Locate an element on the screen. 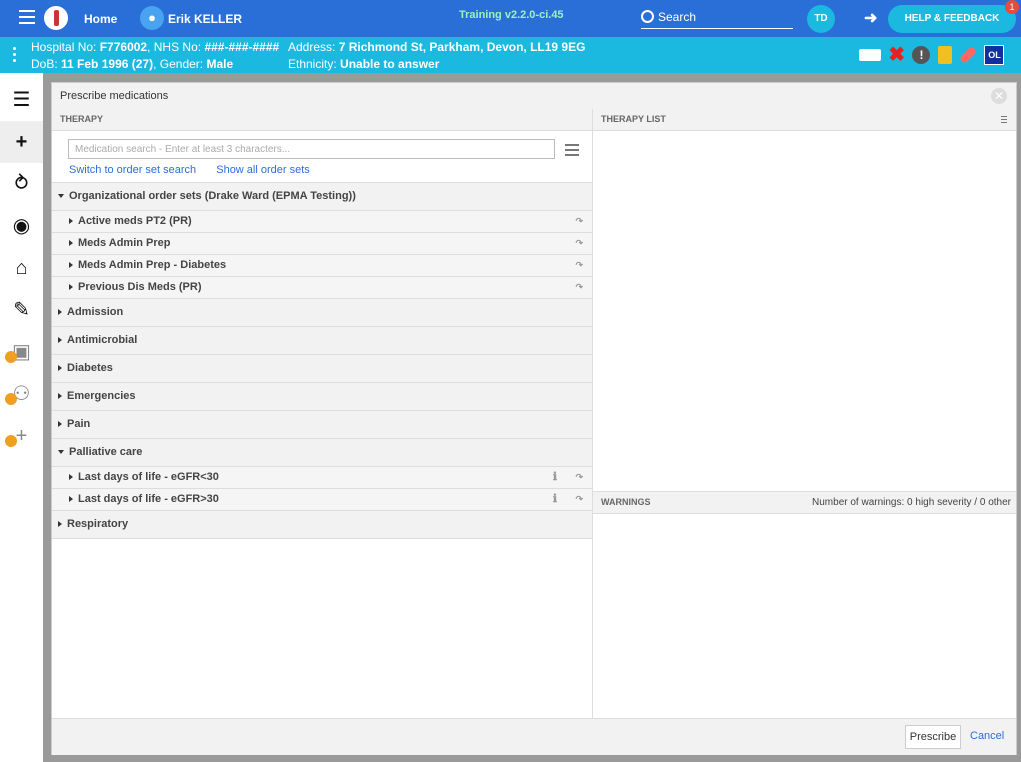 The height and width of the screenshot is (762, 1021). clipboard-icon is located at coordinates (944, 55).